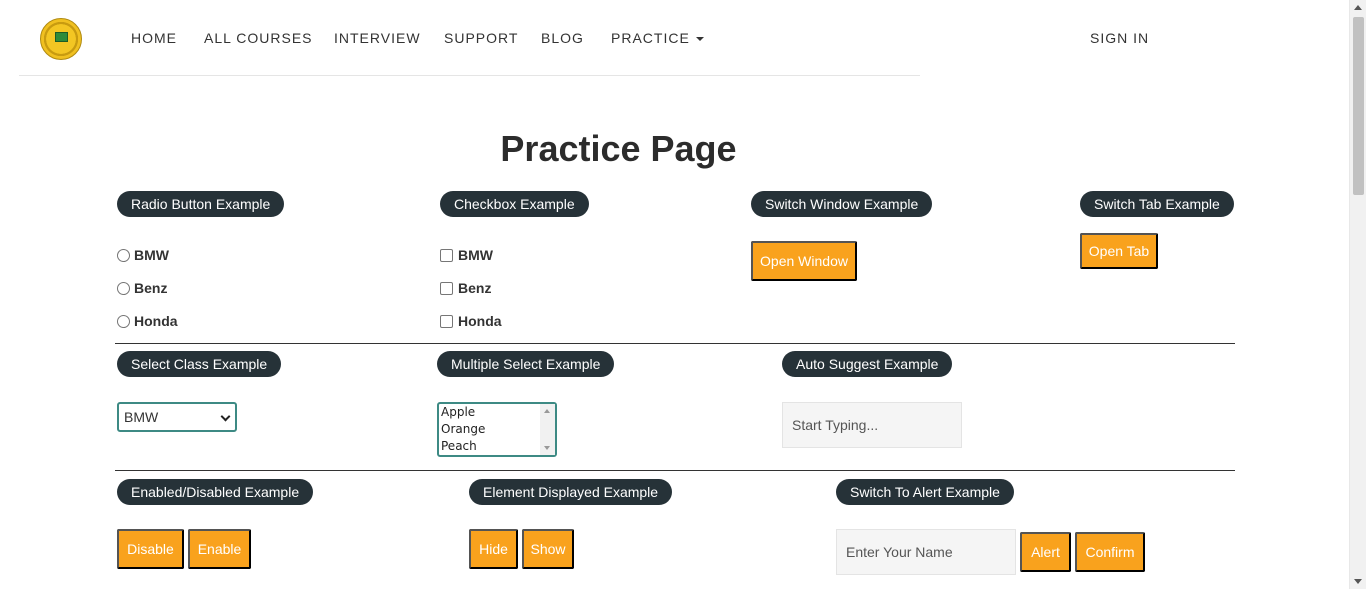  Describe the element at coordinates (475, 255) in the screenshot. I see `checkbox-label: BMW` at that location.